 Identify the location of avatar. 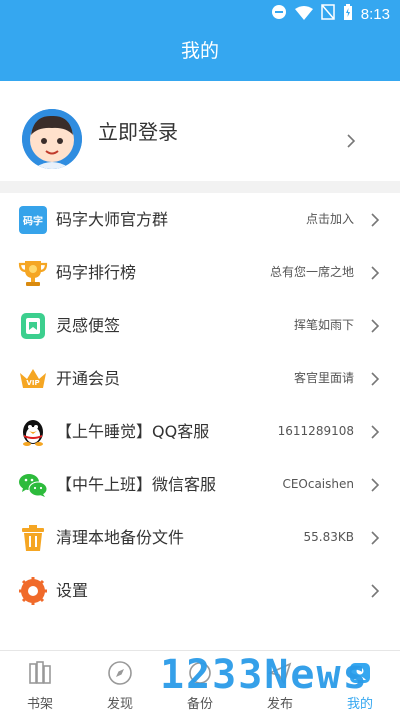
(52, 139).